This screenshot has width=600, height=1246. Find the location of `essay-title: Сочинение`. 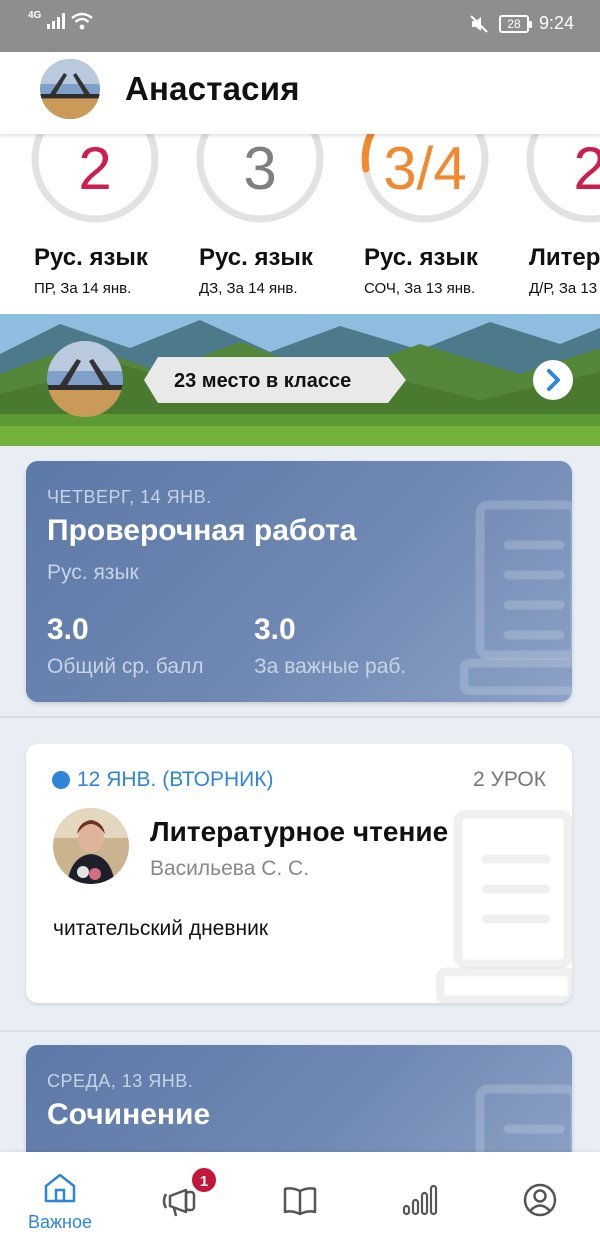

essay-title: Сочинение is located at coordinates (129, 1114).